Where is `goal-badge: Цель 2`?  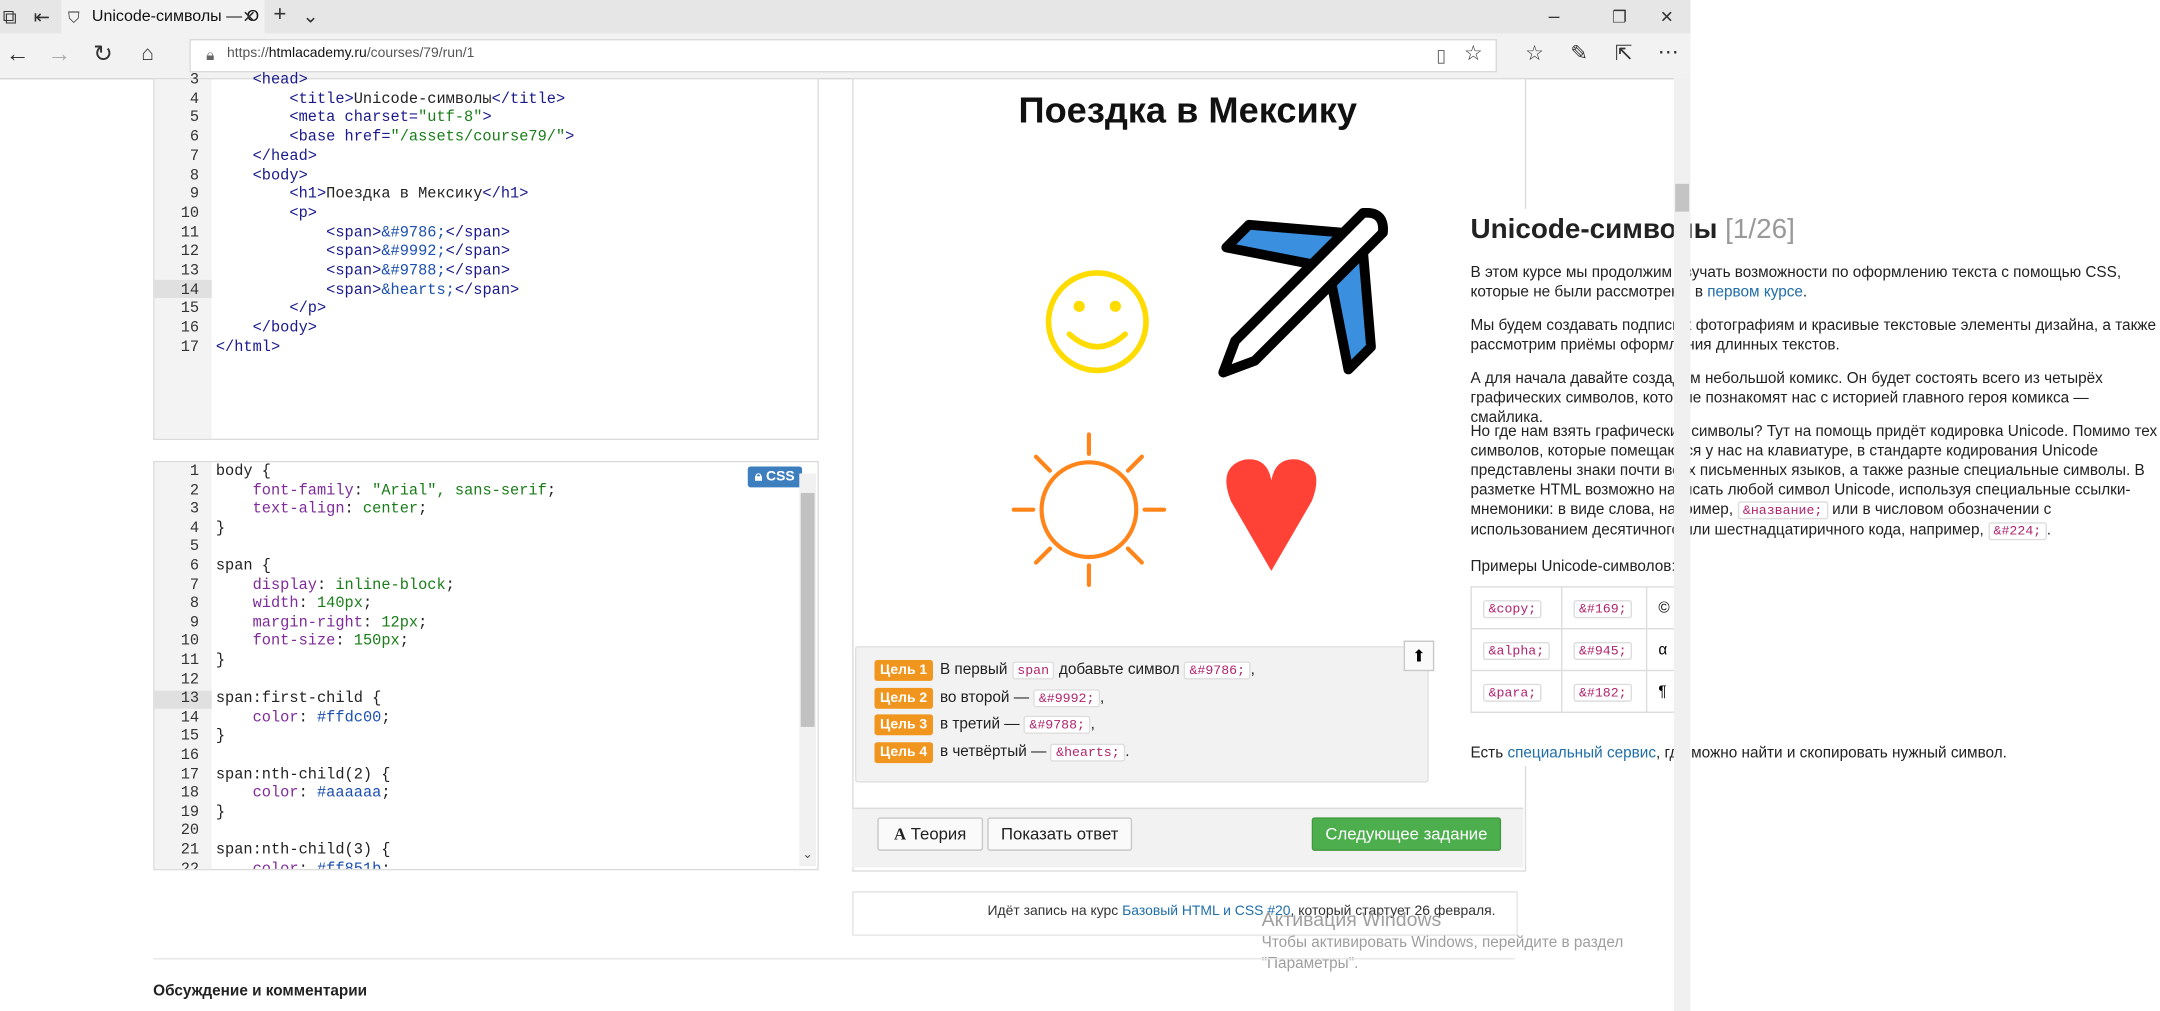 goal-badge: Цель 2 is located at coordinates (903, 698).